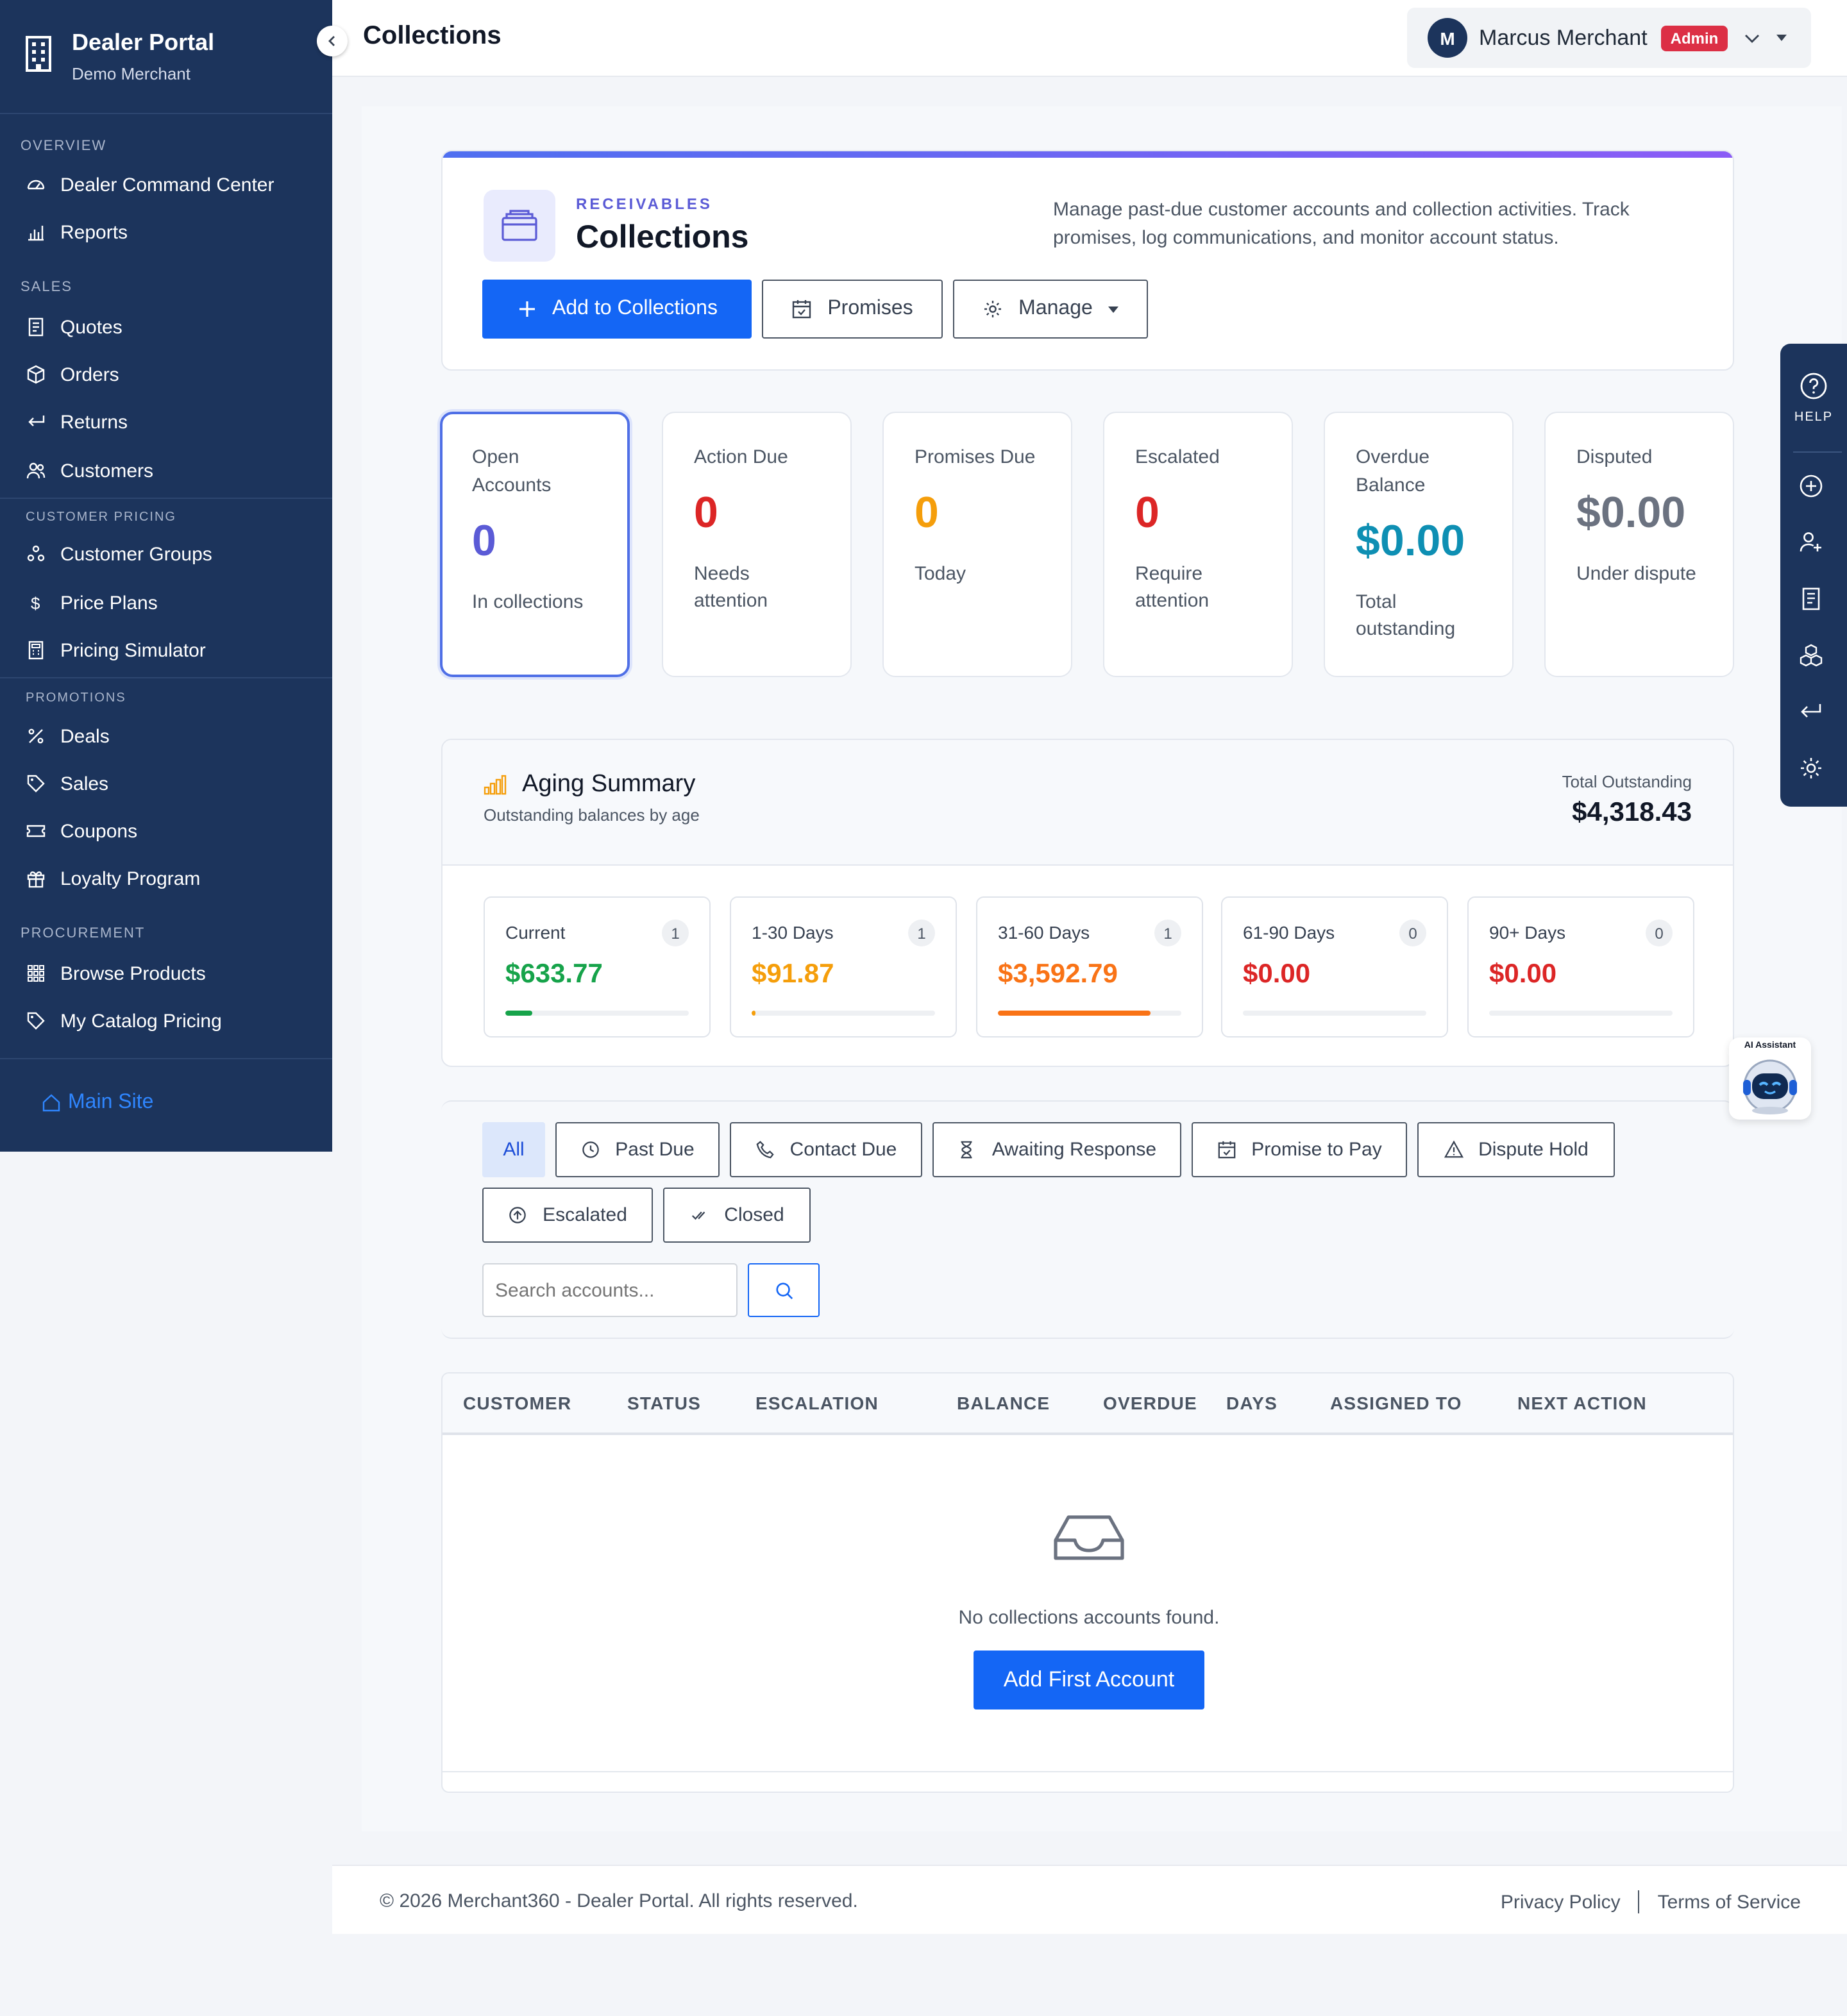 The height and width of the screenshot is (2016, 1847). I want to click on filter-promise-to-pay: Promise to Pay, so click(1299, 1149).